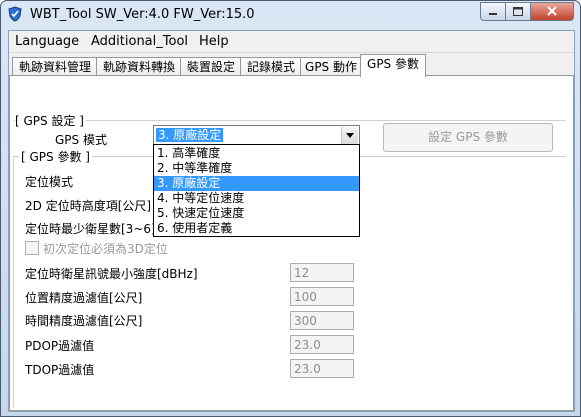 Image resolution: width=581 pixels, height=417 pixels. I want to click on tab-record-mode: 記錄模式, so click(271, 66).